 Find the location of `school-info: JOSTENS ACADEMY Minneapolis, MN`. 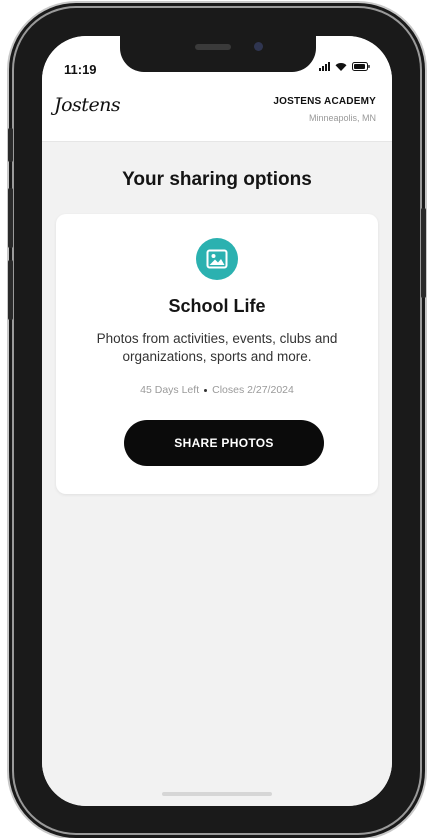

school-info: JOSTENS ACADEMY Minneapolis, MN is located at coordinates (324, 109).